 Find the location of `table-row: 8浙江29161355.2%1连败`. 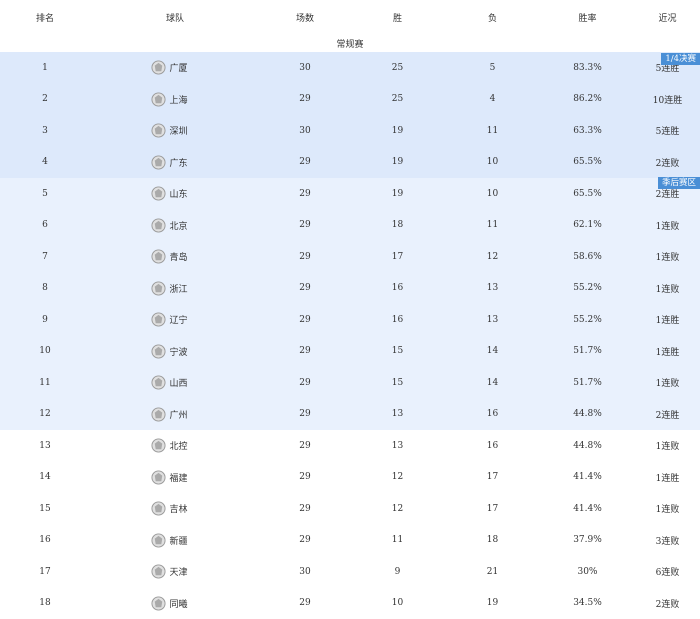

table-row: 8浙江29161355.2%1连败 is located at coordinates (350, 289).